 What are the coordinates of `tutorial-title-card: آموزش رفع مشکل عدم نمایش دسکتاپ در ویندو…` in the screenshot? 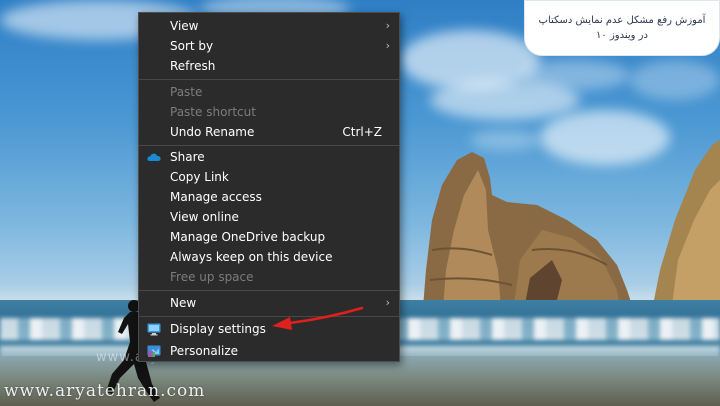 It's located at (622, 28).